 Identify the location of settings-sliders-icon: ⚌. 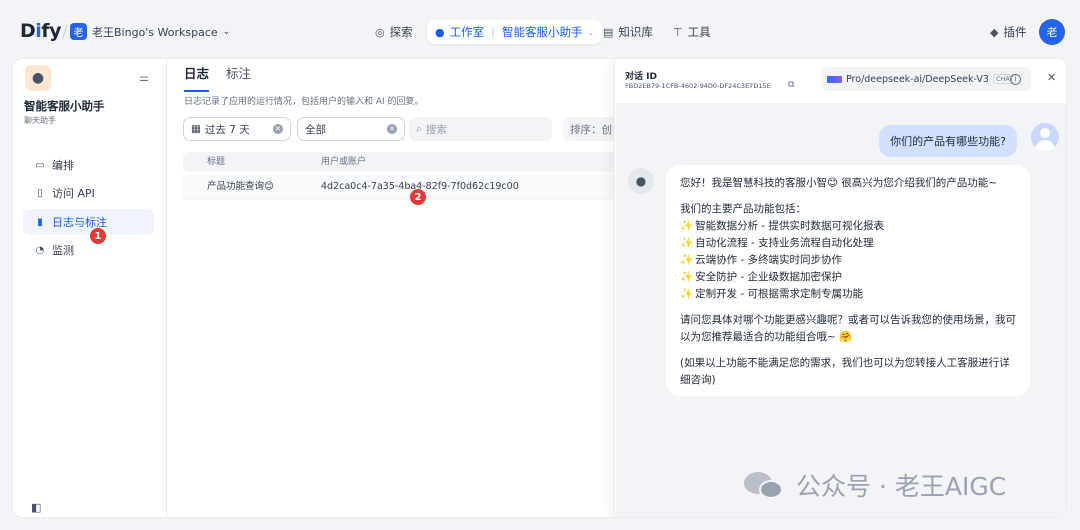
(144, 77).